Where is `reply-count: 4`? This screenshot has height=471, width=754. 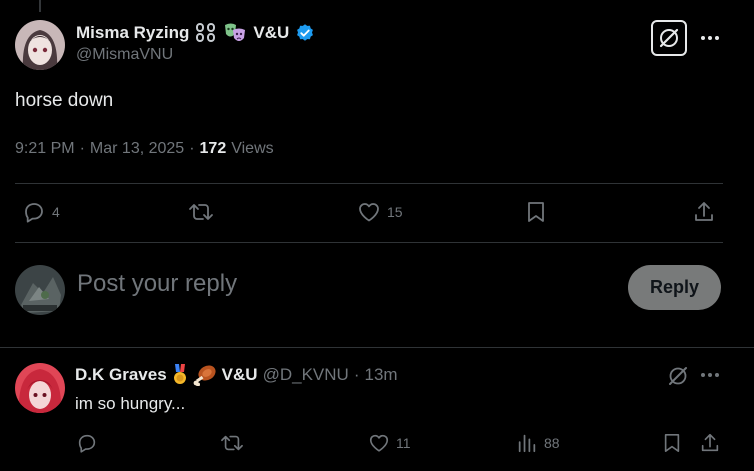
reply-count: 4 is located at coordinates (56, 212).